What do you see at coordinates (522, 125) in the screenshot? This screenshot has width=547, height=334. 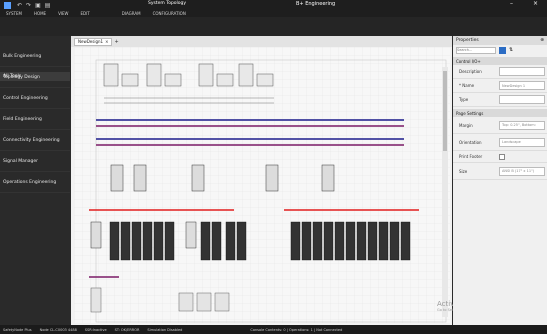 I see `margin-field: Top: 0.25", Bottom:` at bounding box center [522, 125].